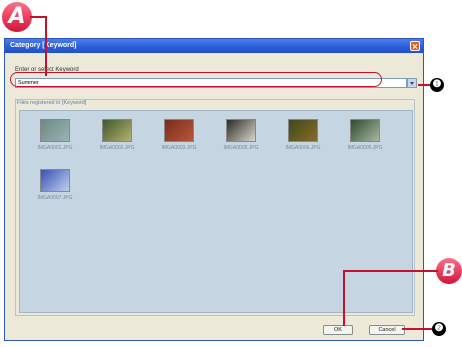 Image resolution: width=462 pixels, height=347 pixels. What do you see at coordinates (117, 148) in the screenshot?
I see `thumbnail-name: IMGA0002.JPG` at bounding box center [117, 148].